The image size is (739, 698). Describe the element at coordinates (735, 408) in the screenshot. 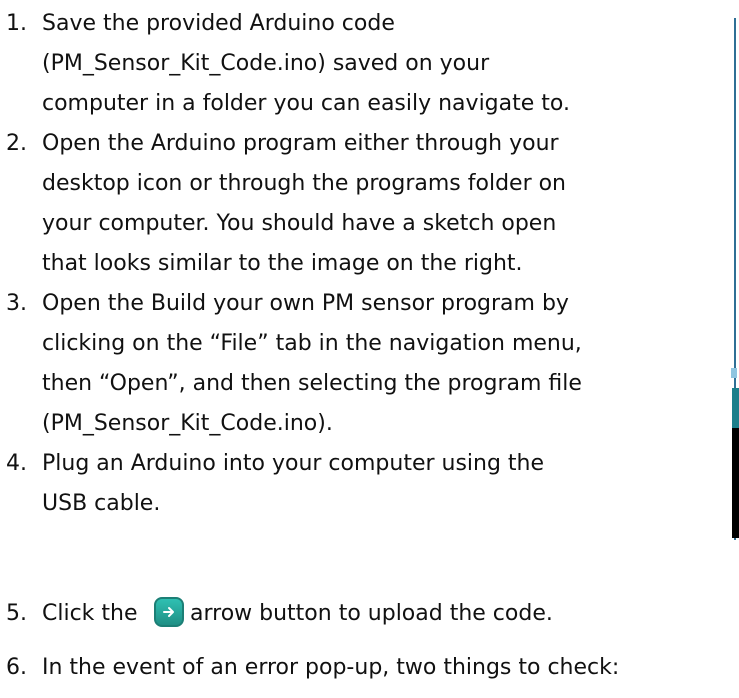

I see `image-frame-teal-strip` at that location.